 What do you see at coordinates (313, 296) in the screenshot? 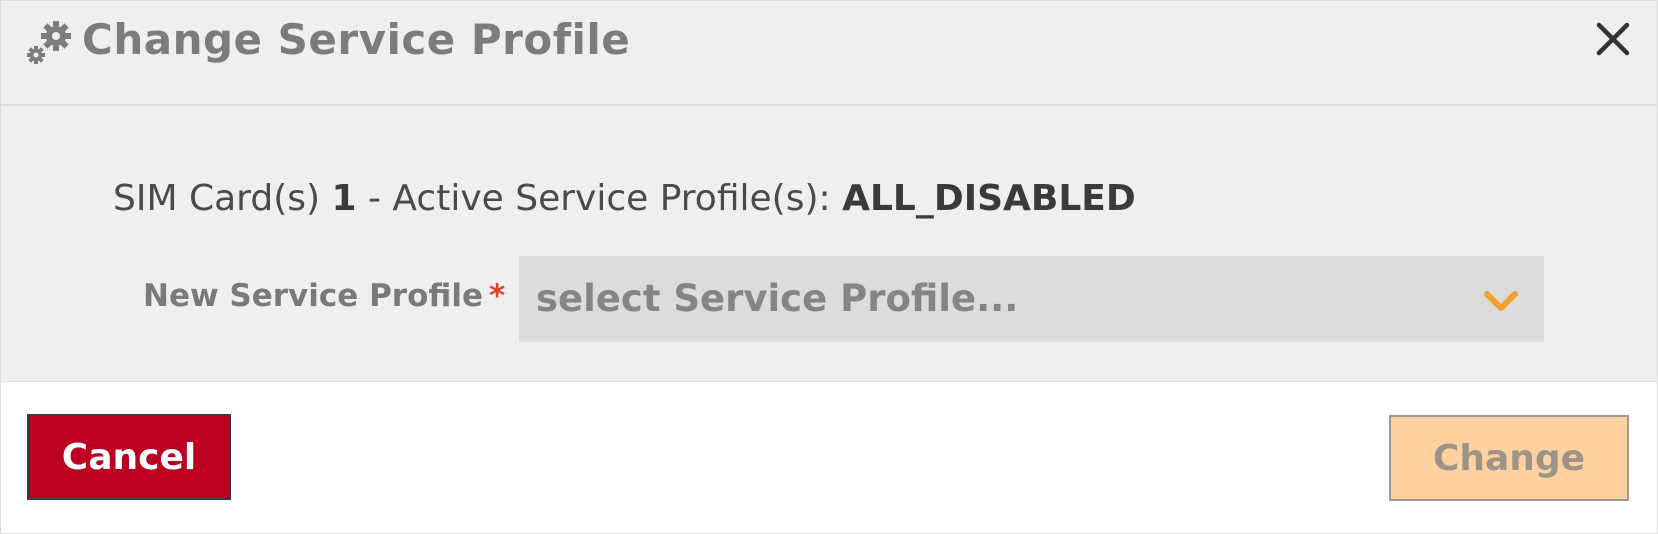
I see `new-service-profile-label-text: New Service Profile` at bounding box center [313, 296].